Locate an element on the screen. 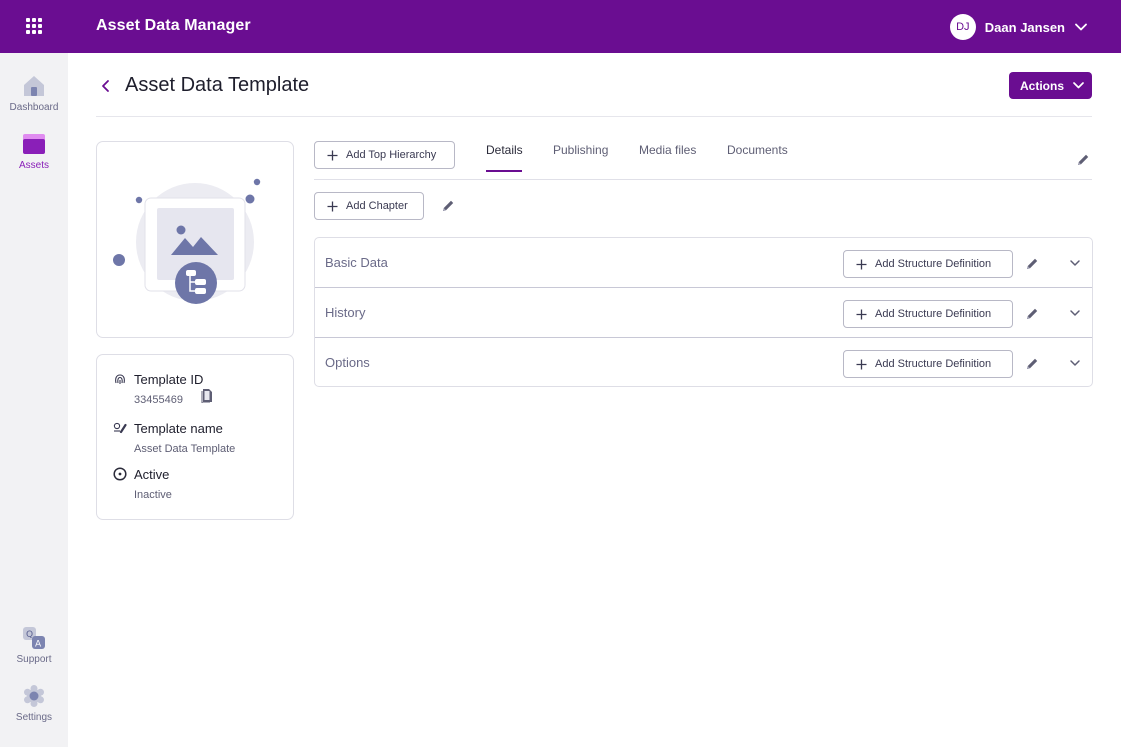  template-id-value: 33455469 is located at coordinates (158, 400).